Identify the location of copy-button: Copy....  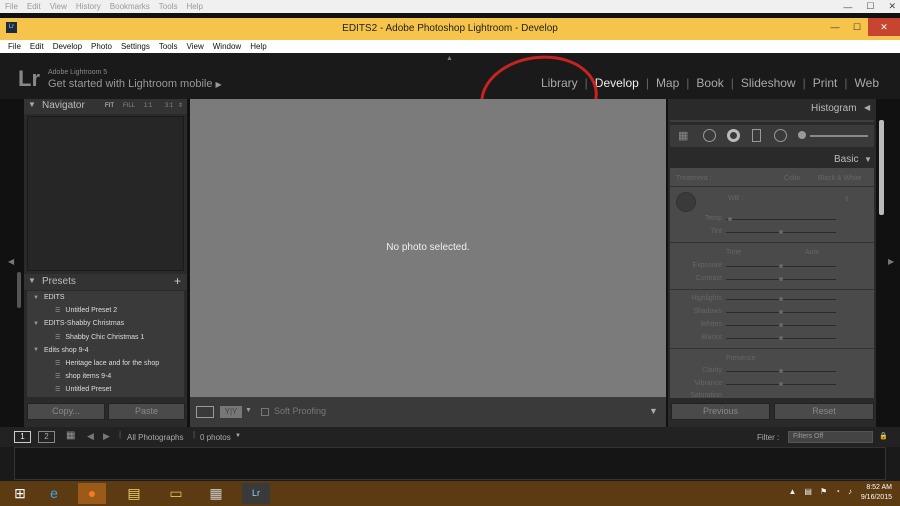
(66, 411).